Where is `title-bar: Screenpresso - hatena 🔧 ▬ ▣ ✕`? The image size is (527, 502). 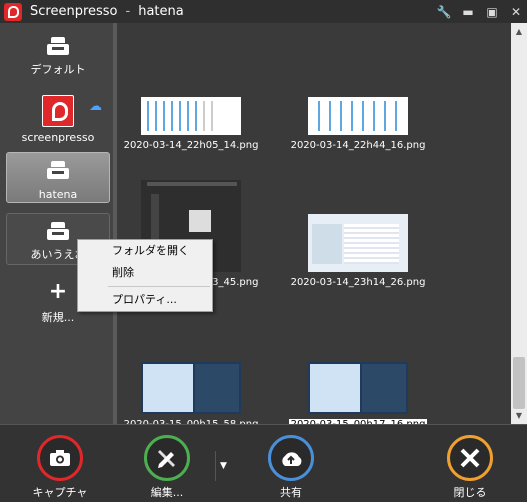 title-bar: Screenpresso - hatena 🔧 ▬ ▣ ✕ is located at coordinates (263, 11).